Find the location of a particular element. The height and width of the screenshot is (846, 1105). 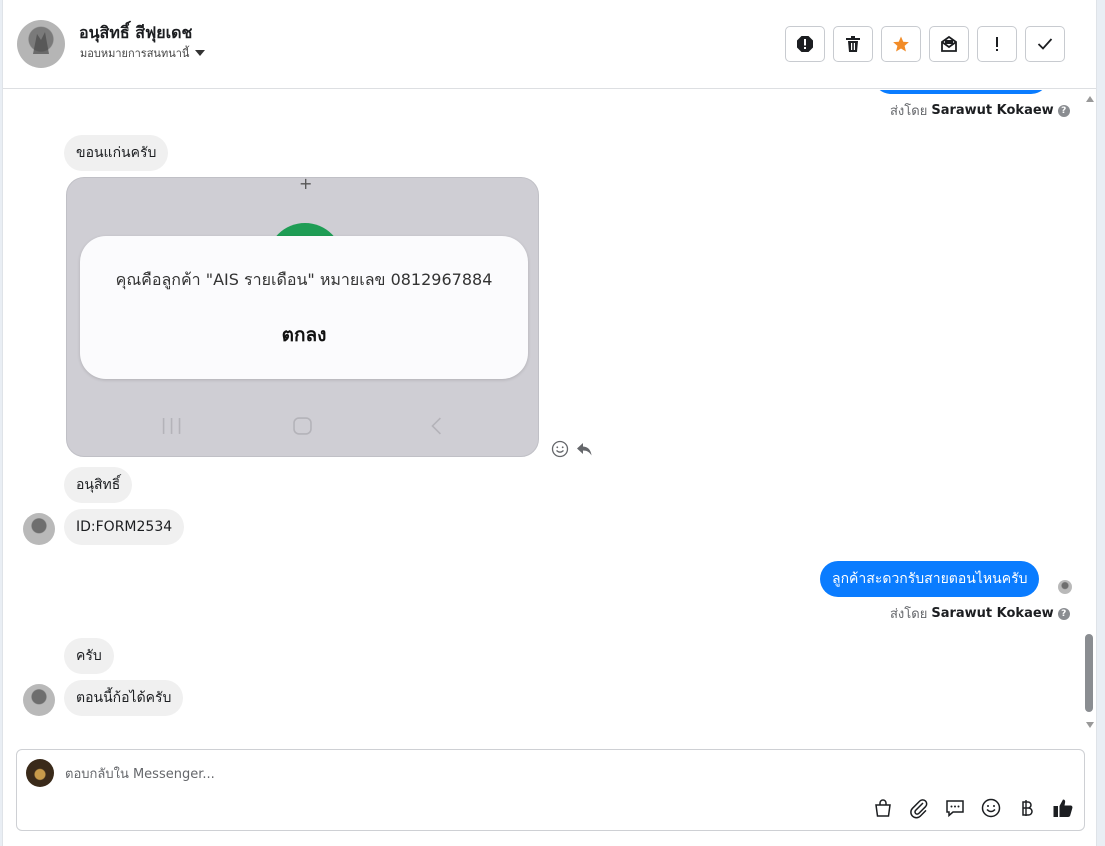

thumbs-up-icon is located at coordinates (1063, 808).